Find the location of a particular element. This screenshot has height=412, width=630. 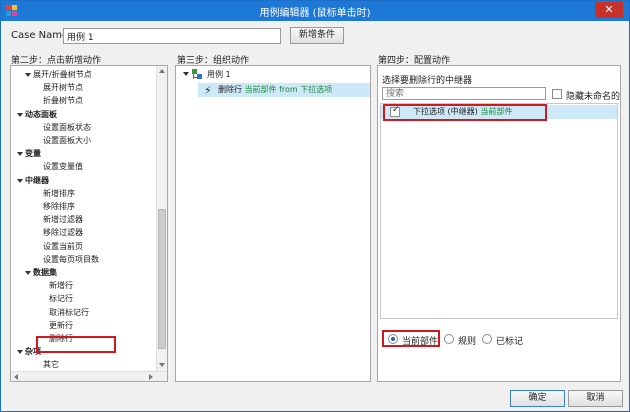

radio-label-2: 已标记 is located at coordinates (510, 342).